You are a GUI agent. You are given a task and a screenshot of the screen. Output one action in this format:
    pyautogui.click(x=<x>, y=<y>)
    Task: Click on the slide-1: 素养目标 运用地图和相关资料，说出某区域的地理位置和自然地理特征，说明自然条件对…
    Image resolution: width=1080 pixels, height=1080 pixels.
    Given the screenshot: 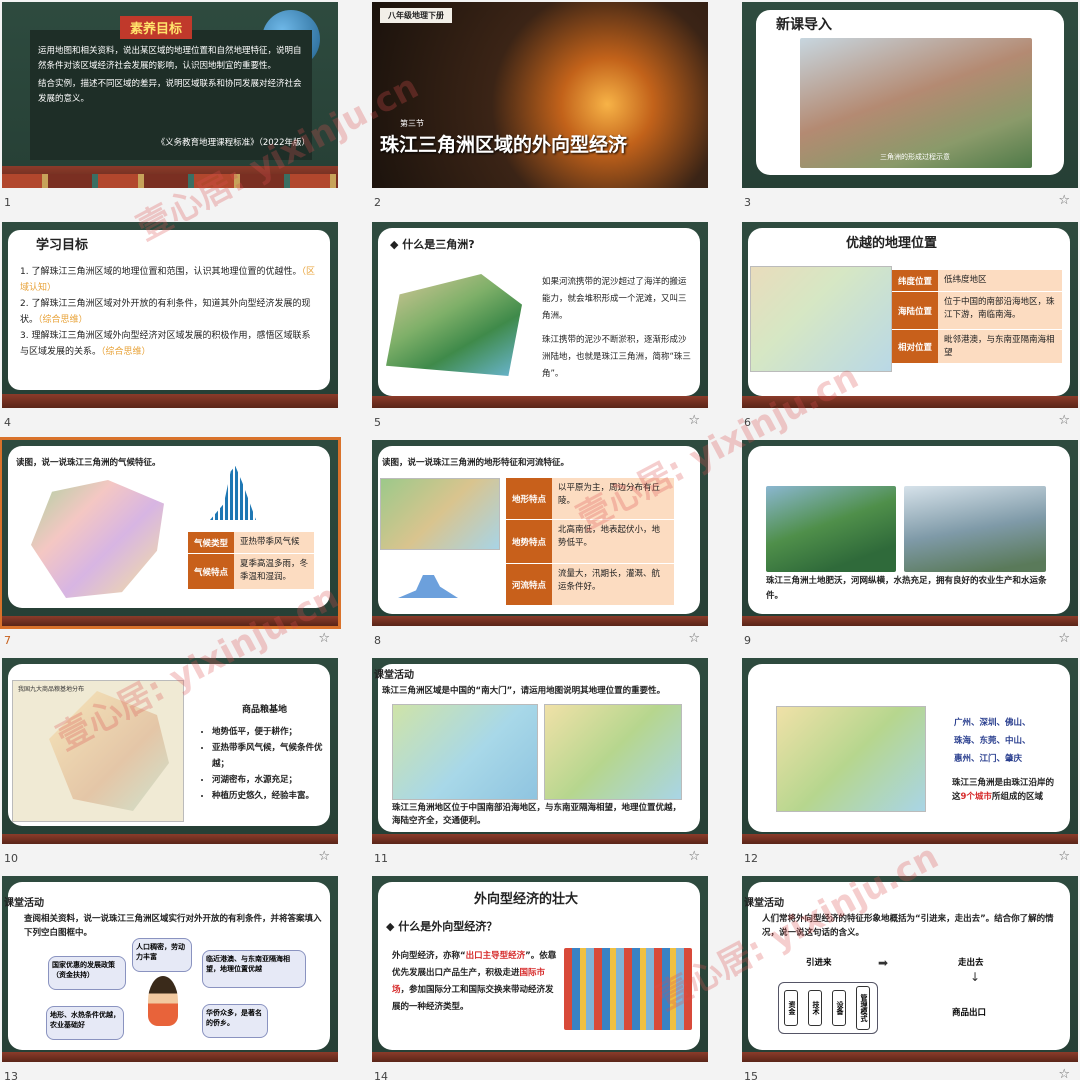 What is the action you would take?
    pyautogui.click(x=170, y=95)
    